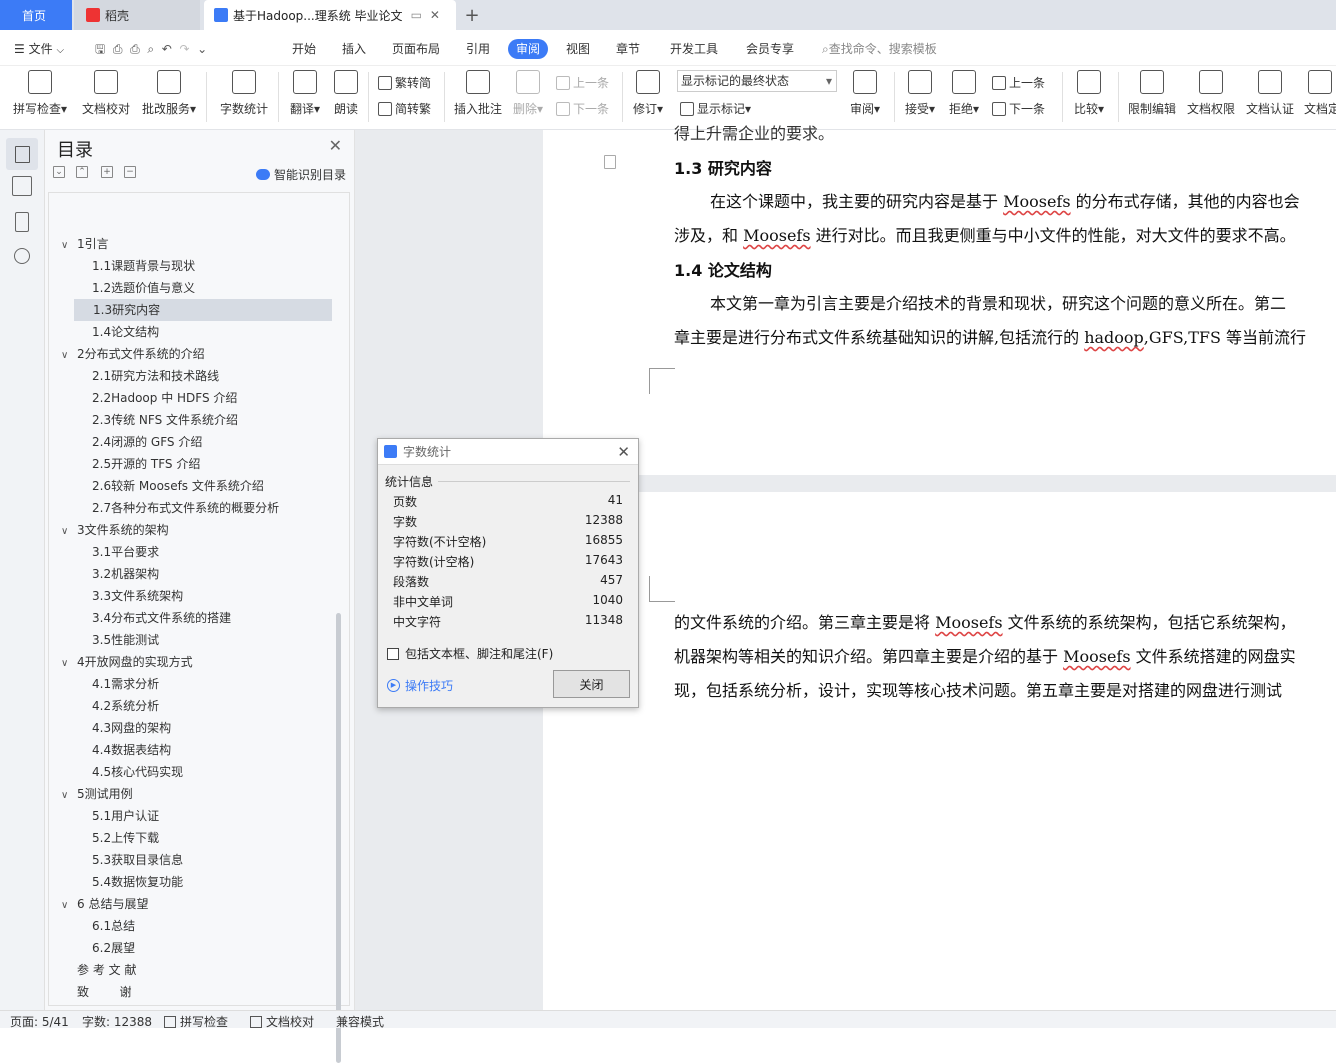 The height and width of the screenshot is (1063, 1336). Describe the element at coordinates (582, 108) in the screenshot. I see `next-comment-button: 下一条` at that location.